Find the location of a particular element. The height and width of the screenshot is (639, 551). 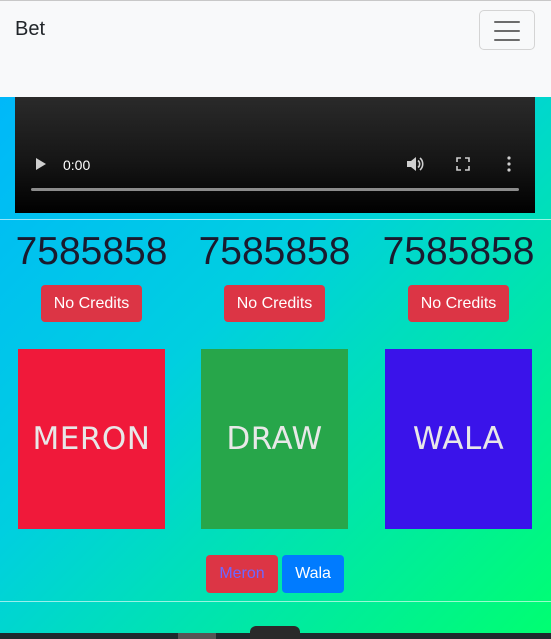

navbar-toggler-button is located at coordinates (507, 30).